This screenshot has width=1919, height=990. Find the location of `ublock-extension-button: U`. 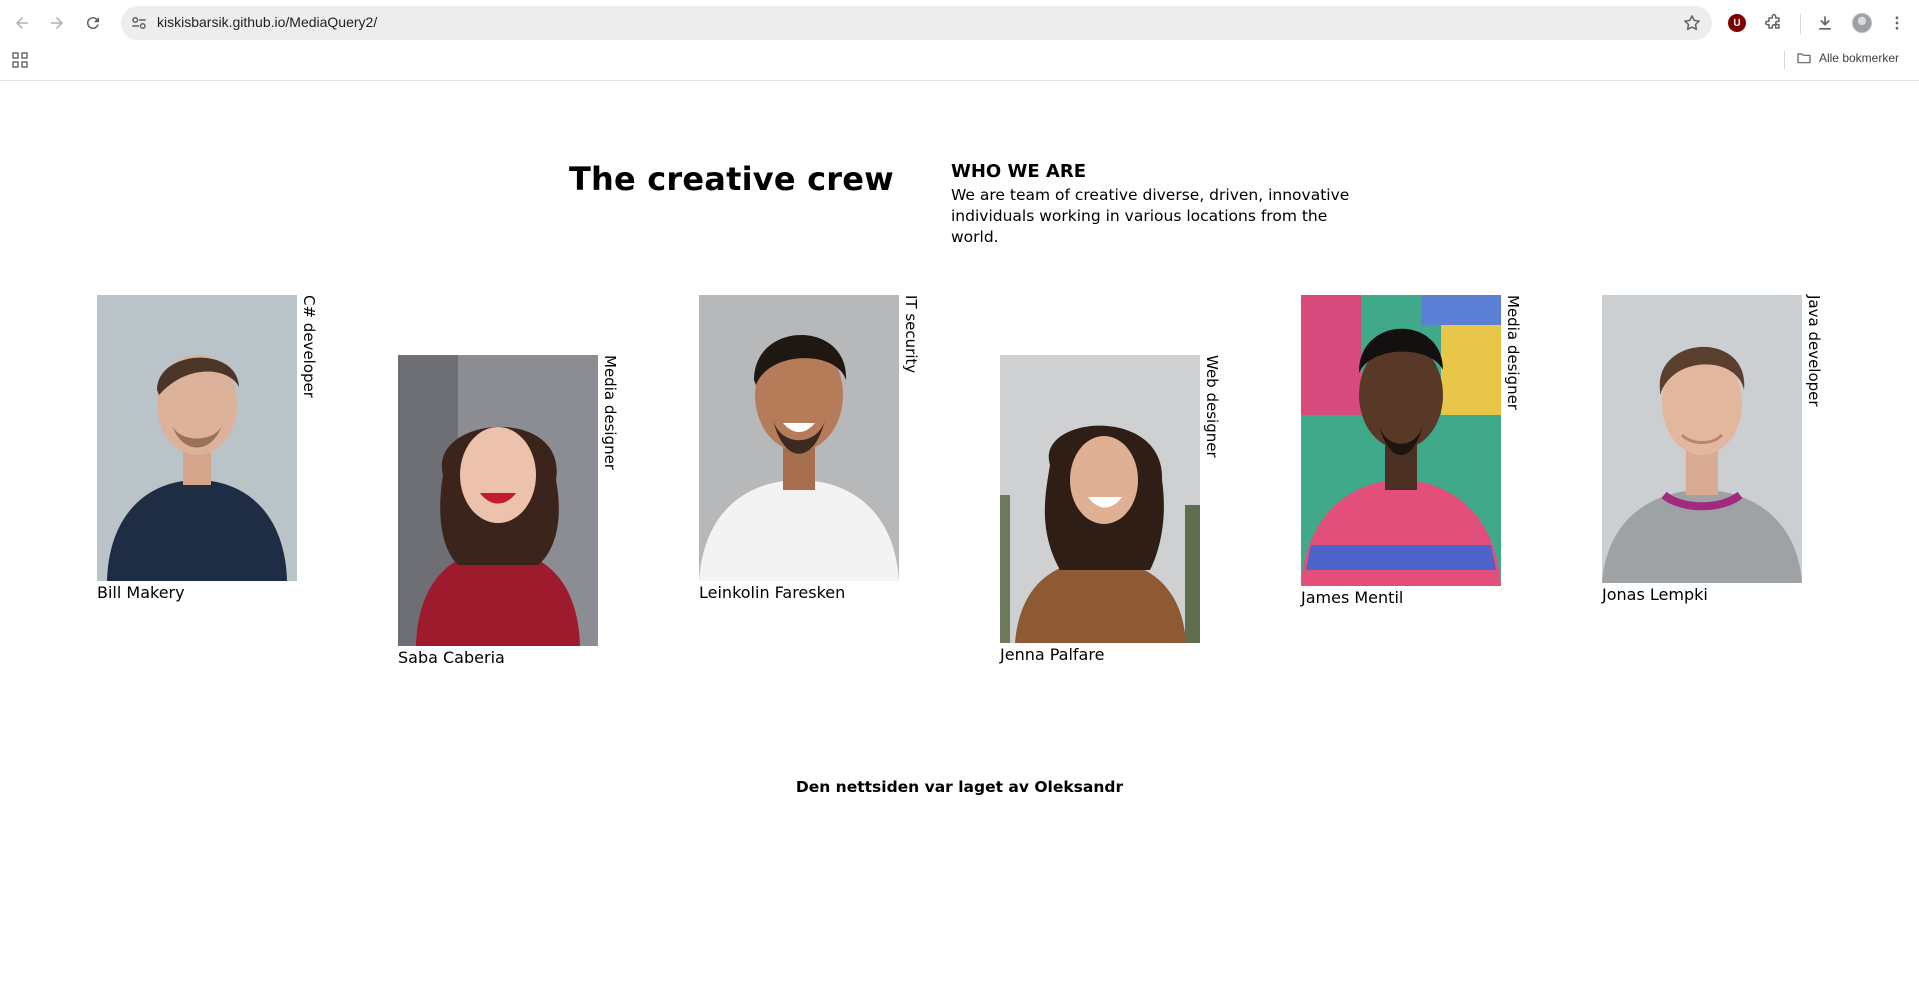

ublock-extension-button: U is located at coordinates (1737, 23).